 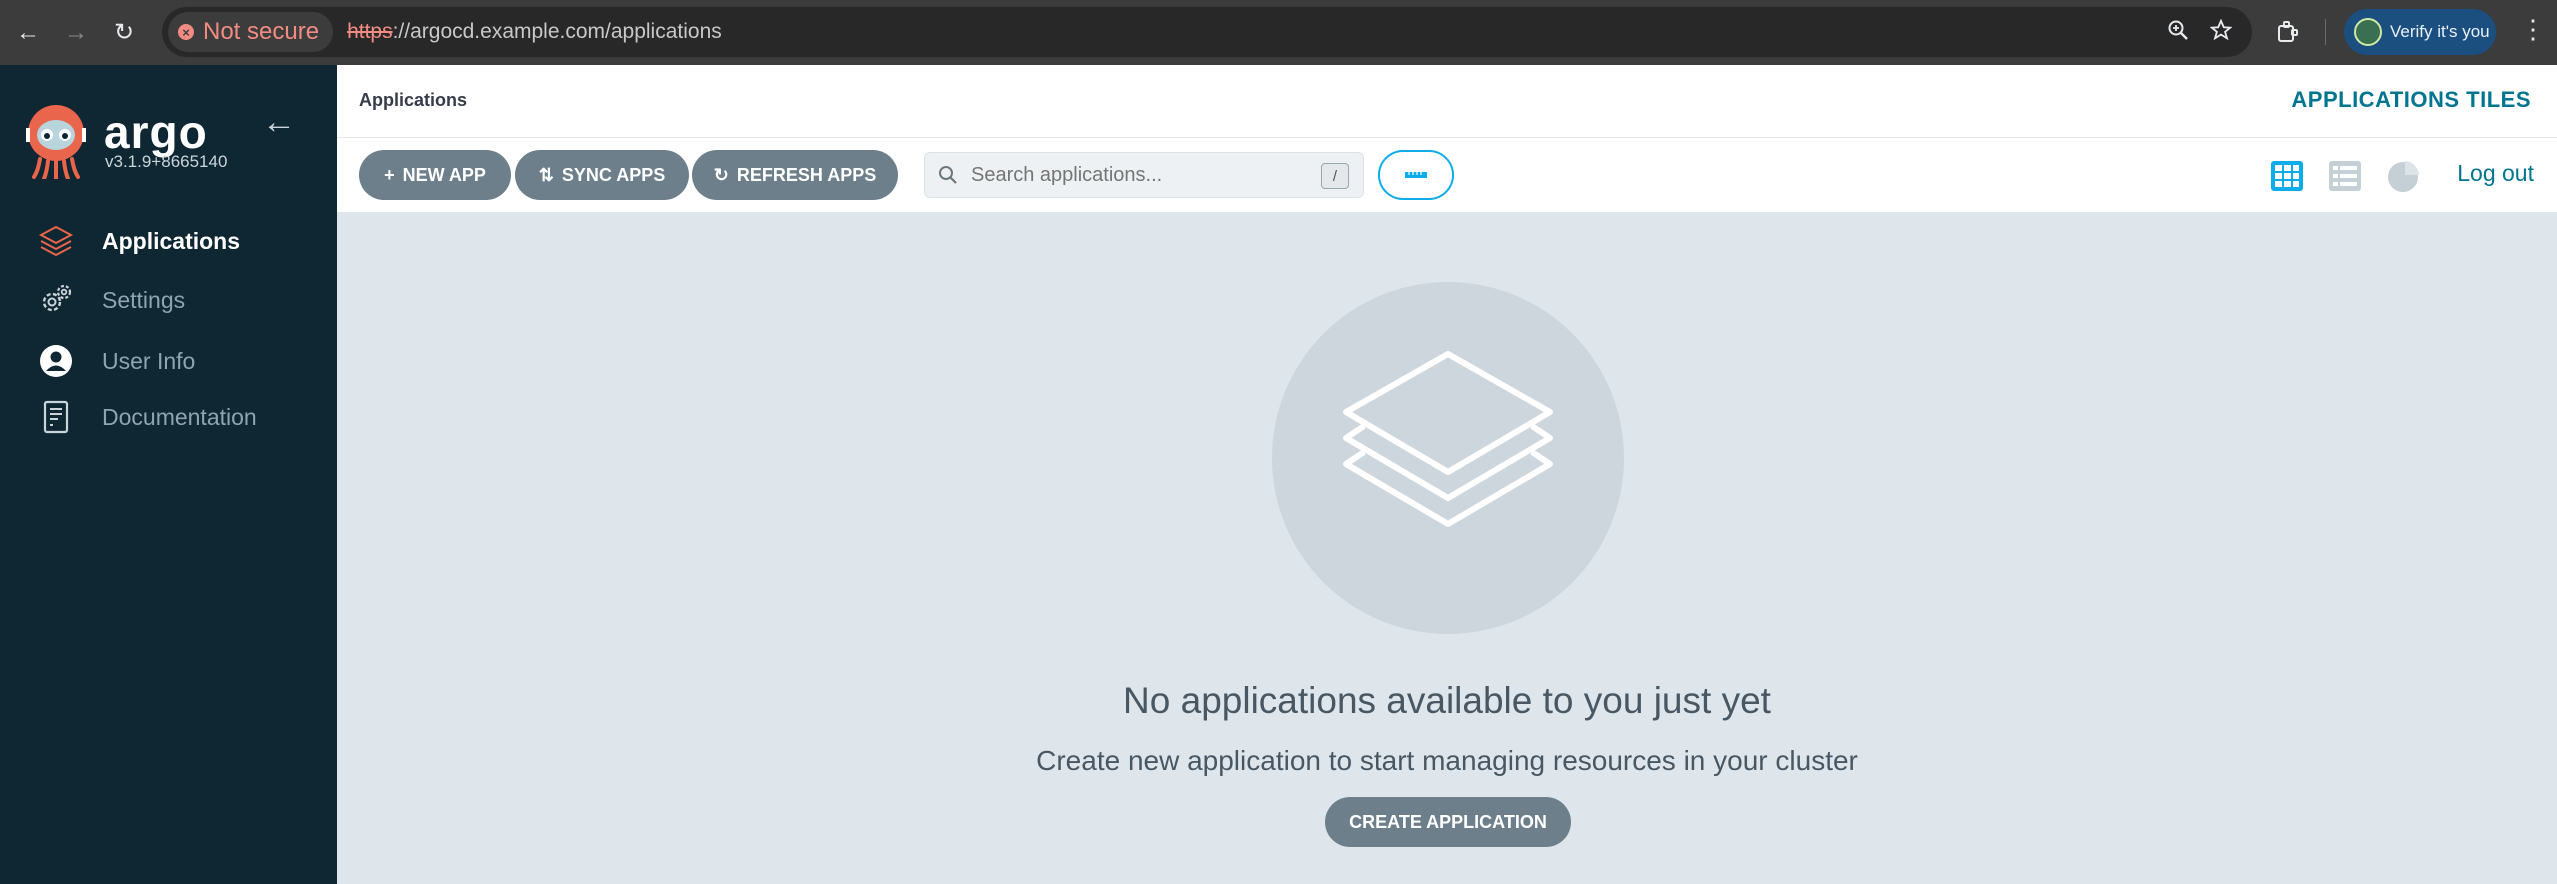 I want to click on refresh-apps-label: REFRESH APPS, so click(x=806, y=174).